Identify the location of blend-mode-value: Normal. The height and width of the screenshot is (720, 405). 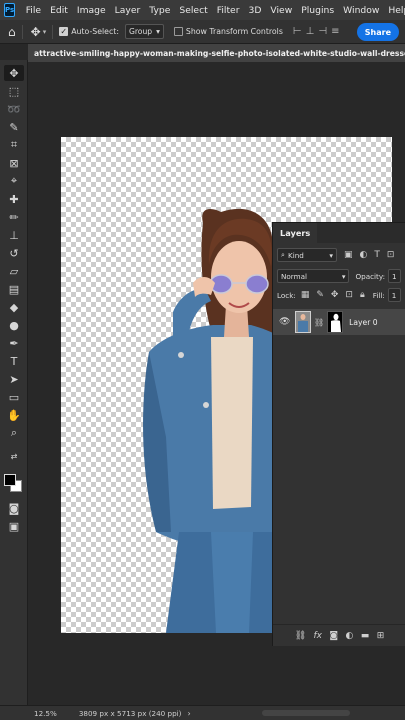
(294, 276).